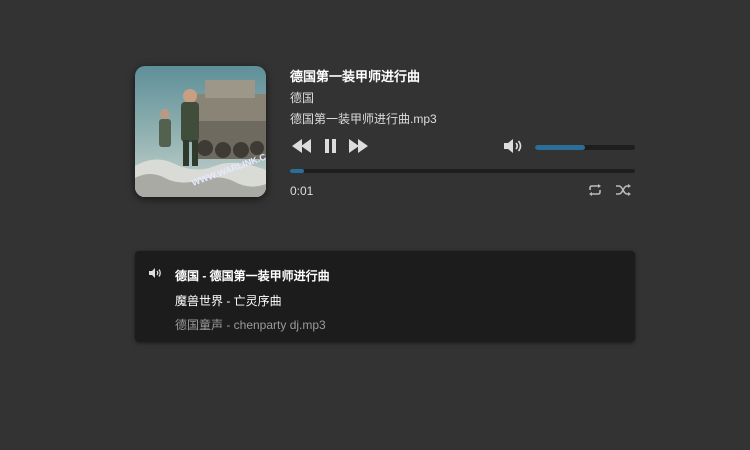 The width and height of the screenshot is (750, 450). I want to click on shuffle-icon, so click(623, 190).